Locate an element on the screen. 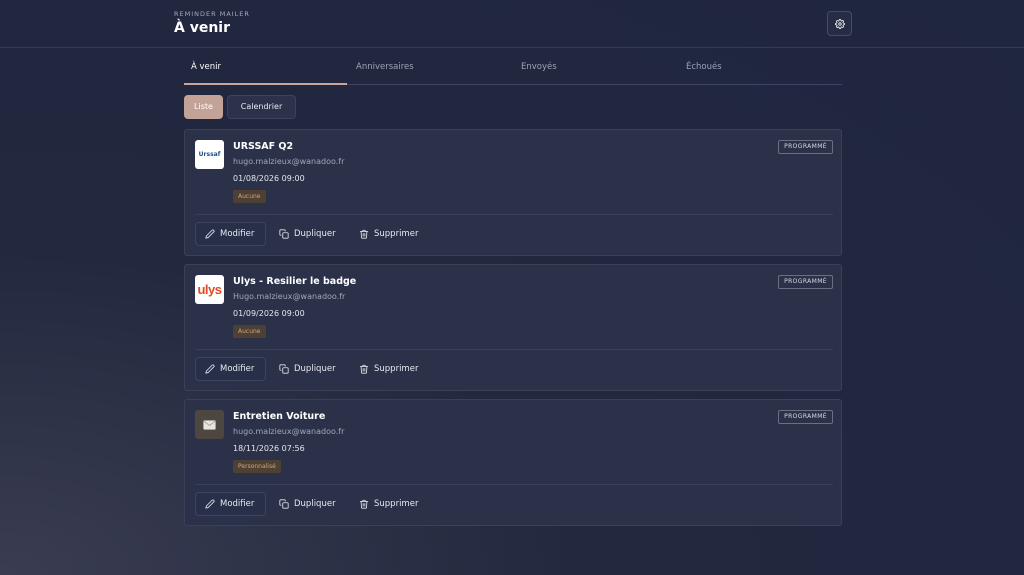 The width and height of the screenshot is (1024, 575). logo-text: ulys is located at coordinates (209, 289).